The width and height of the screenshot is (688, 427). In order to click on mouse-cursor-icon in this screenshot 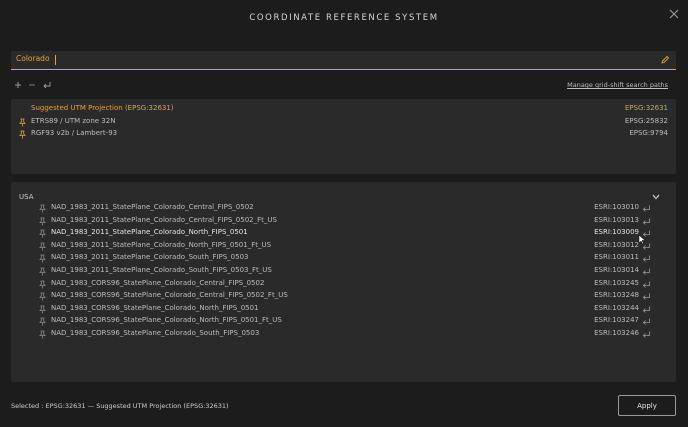, I will do `click(642, 239)`.